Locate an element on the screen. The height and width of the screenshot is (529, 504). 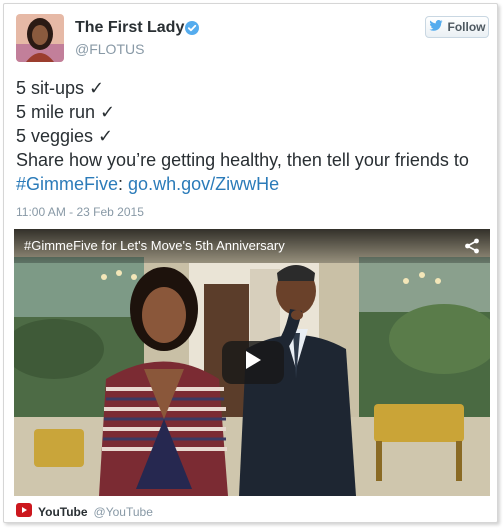
source-handle: @YouTube is located at coordinates (123, 512).